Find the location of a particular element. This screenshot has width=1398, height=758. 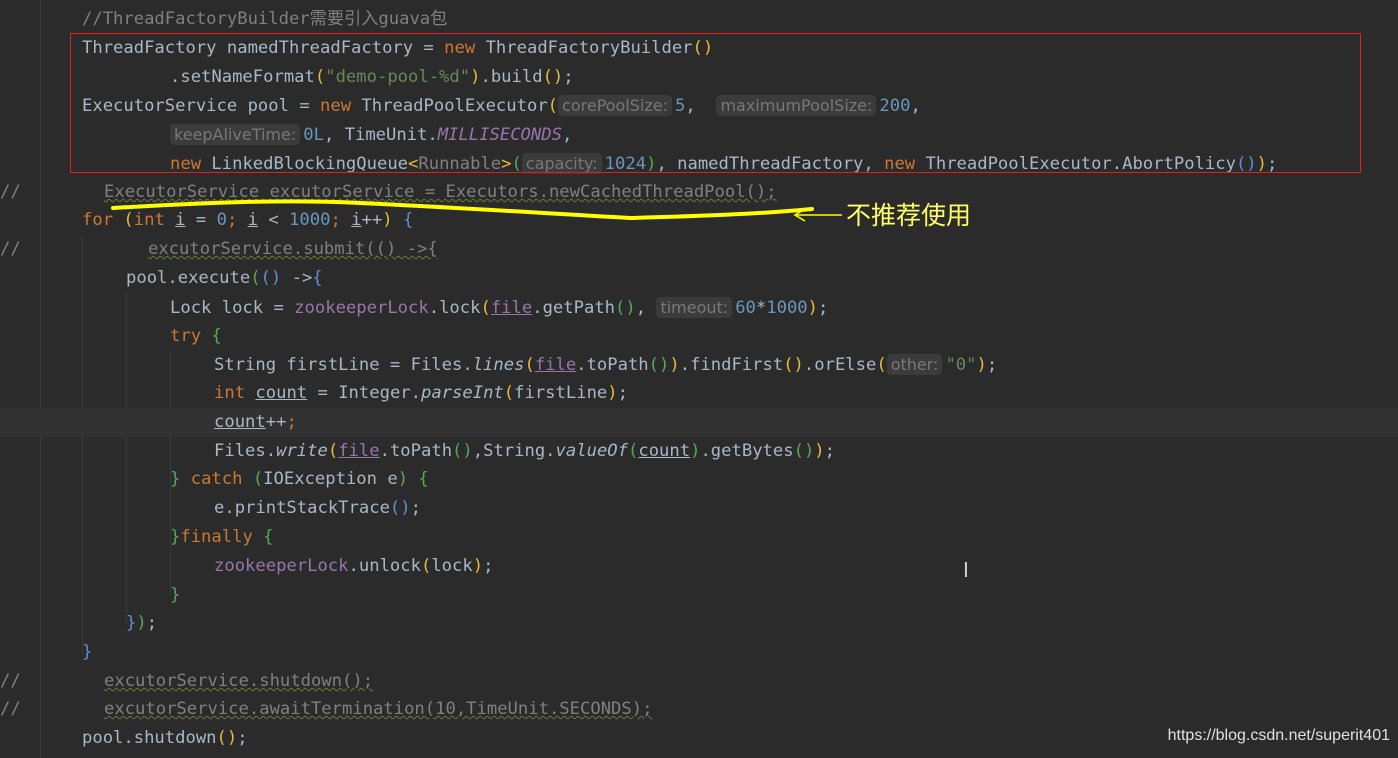

watermark: https://blog.csdn.net/superit401 is located at coordinates (1279, 736).